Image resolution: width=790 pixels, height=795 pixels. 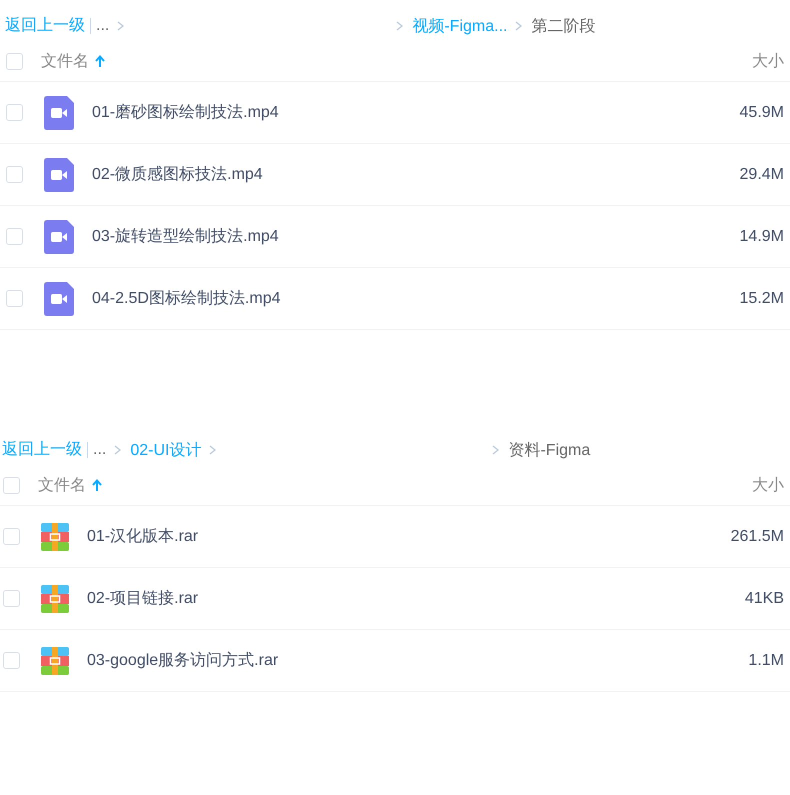 I want to click on file-name: 03-google服务访问方式.rar, so click(x=182, y=660).